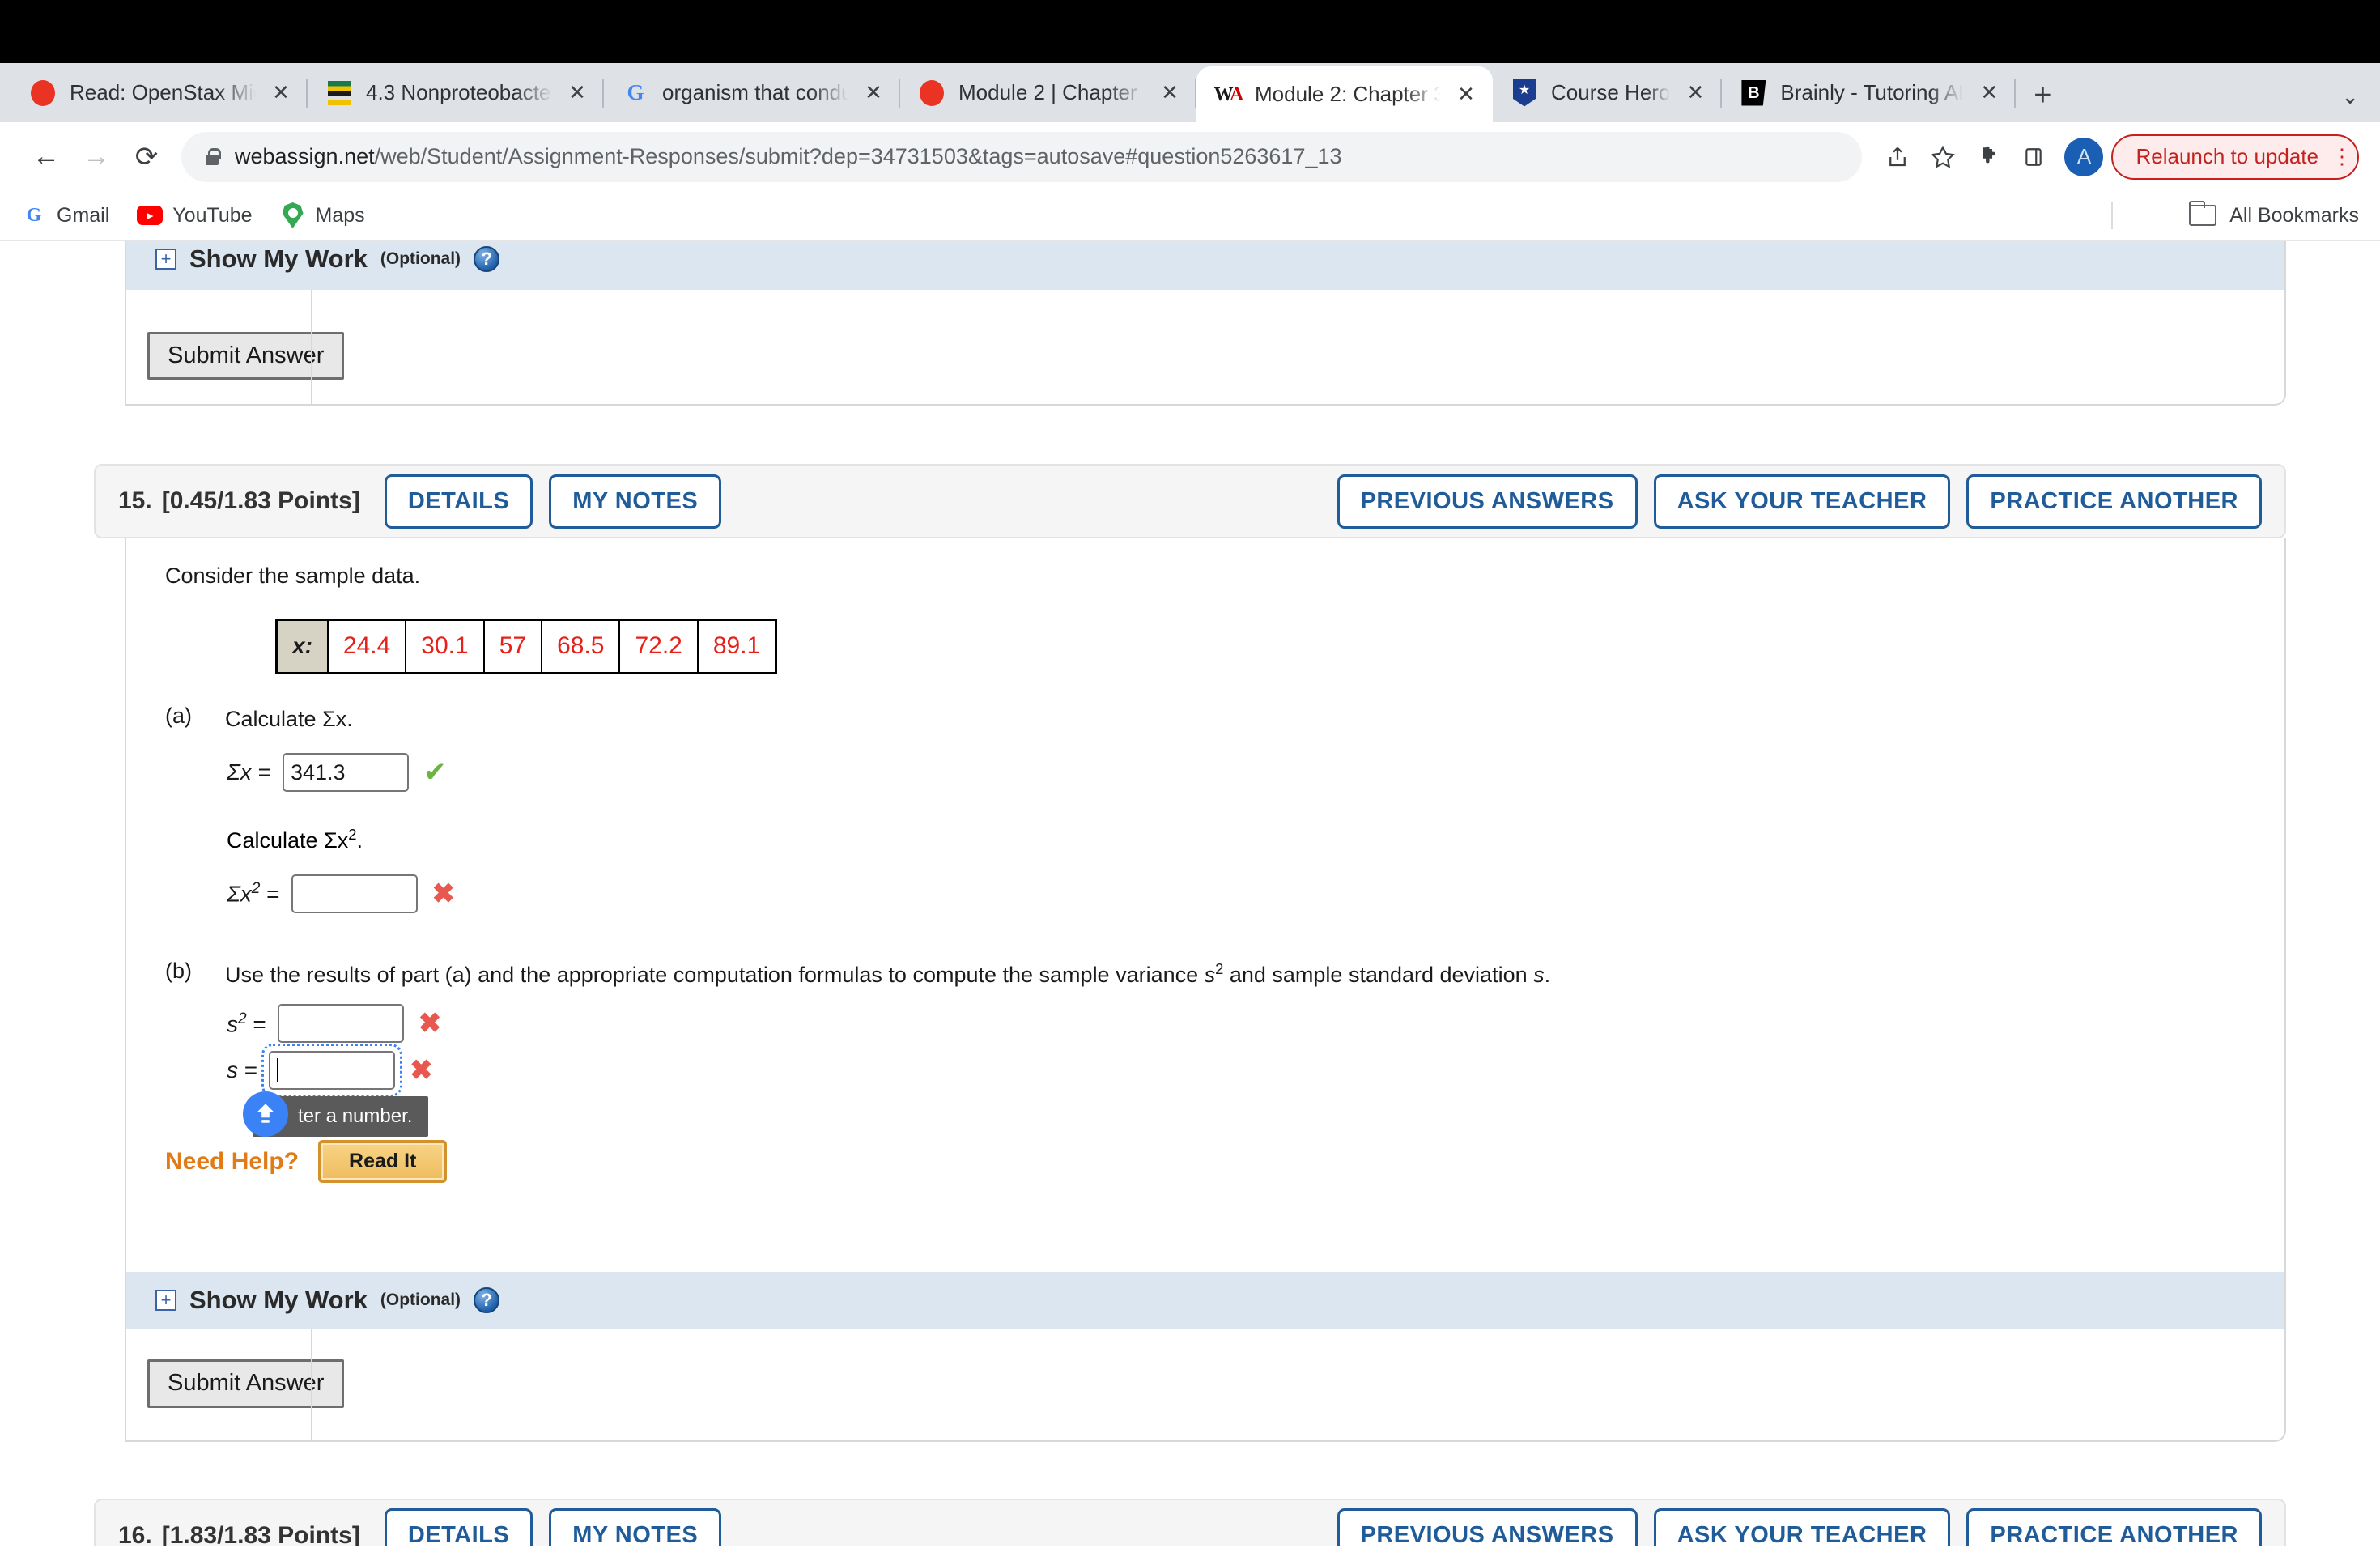  Describe the element at coordinates (2084, 157) in the screenshot. I see `avatar: A` at that location.